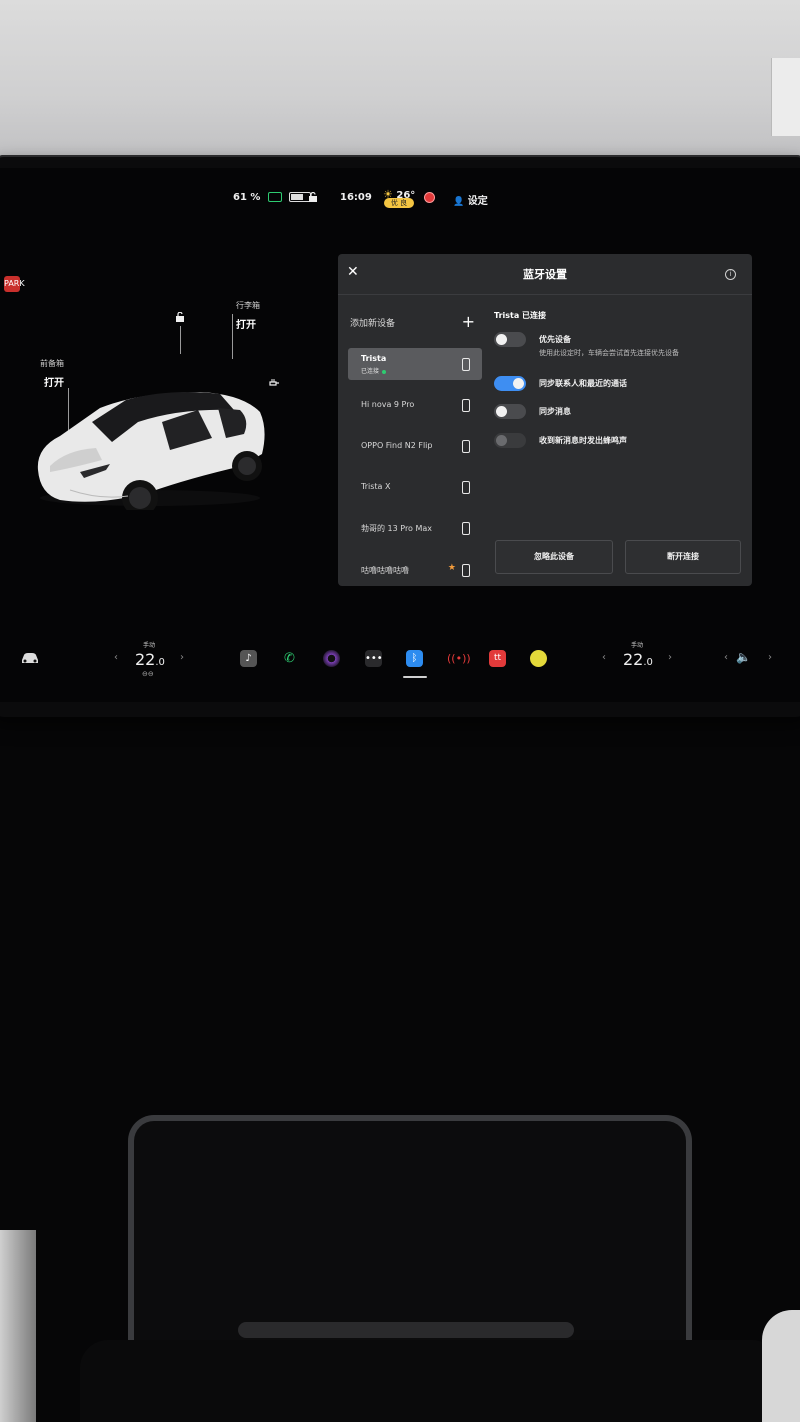  Describe the element at coordinates (604, 657) in the screenshot. I see `right-temp-down-icon: ‹` at that location.